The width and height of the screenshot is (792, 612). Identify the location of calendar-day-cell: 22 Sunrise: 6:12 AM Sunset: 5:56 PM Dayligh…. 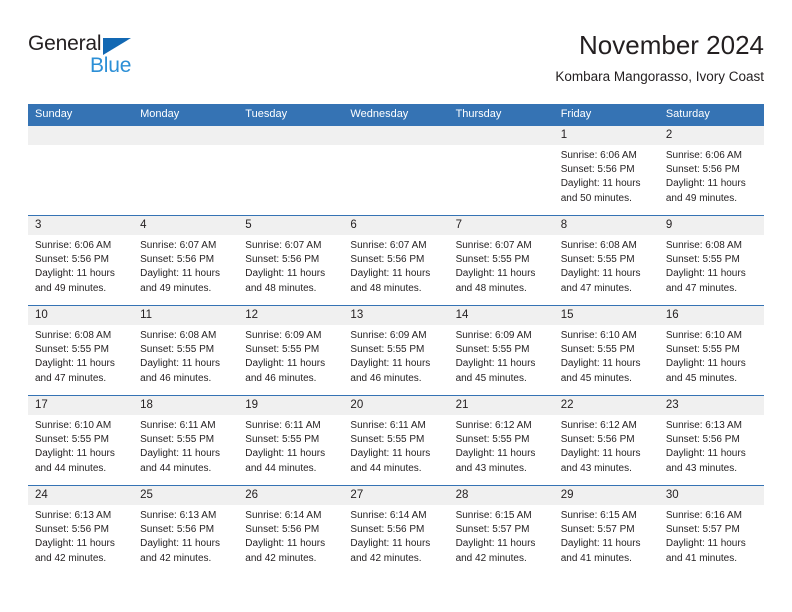
(606, 440).